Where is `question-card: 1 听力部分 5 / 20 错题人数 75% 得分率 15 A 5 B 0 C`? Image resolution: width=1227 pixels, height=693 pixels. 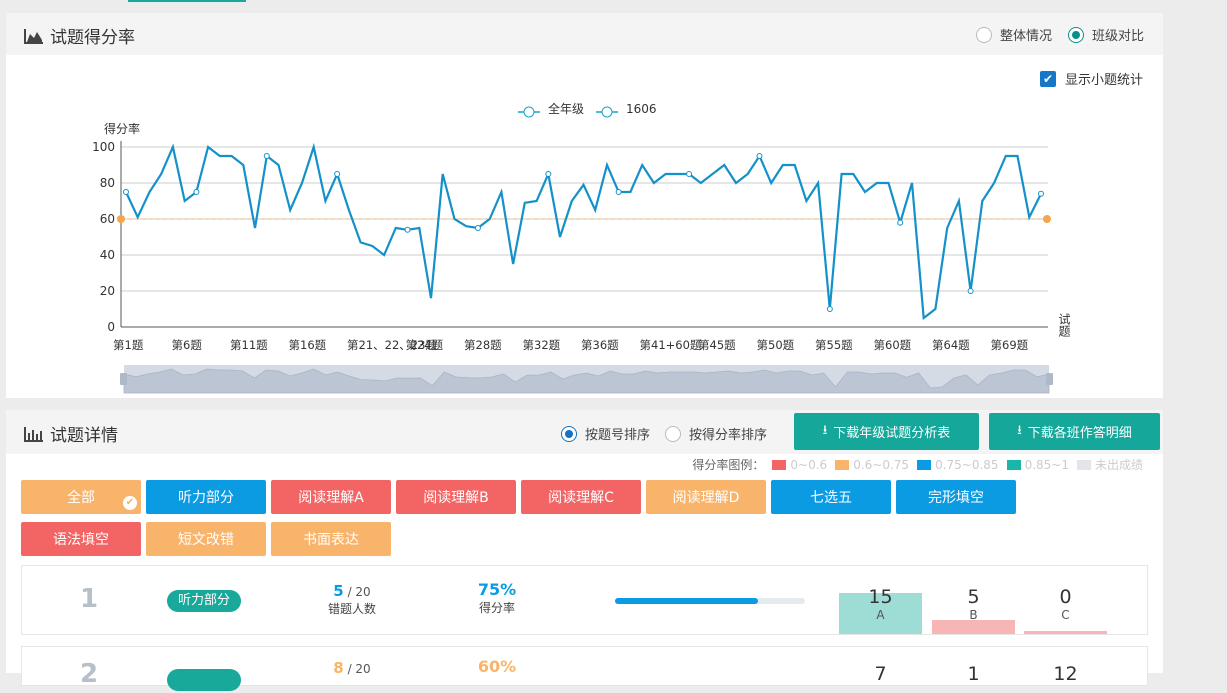
question-card: 1 听力部分 5 / 20 错题人数 75% 得分率 15 A 5 B 0 C is located at coordinates (584, 600).